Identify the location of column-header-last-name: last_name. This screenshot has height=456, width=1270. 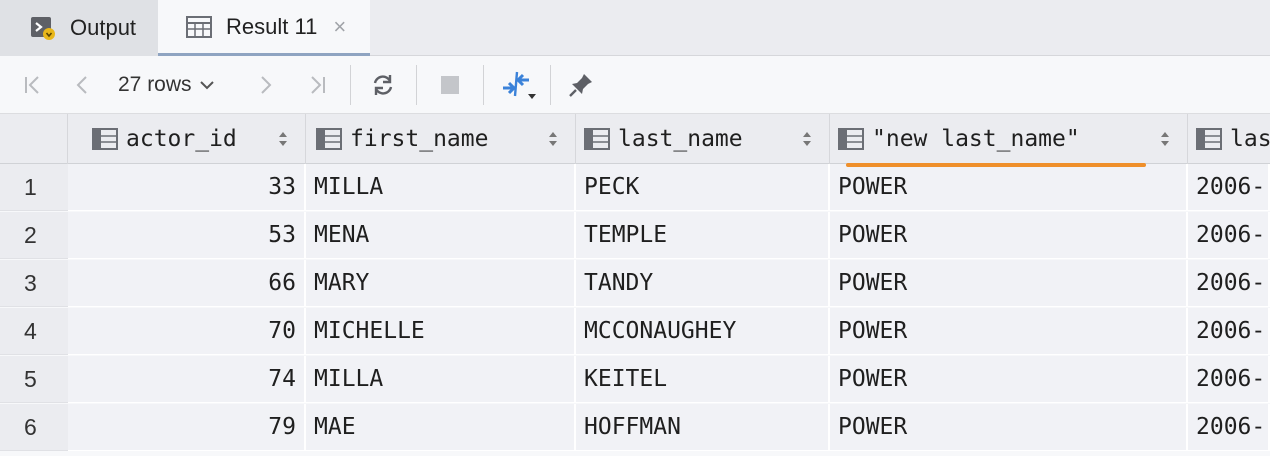
(703, 139).